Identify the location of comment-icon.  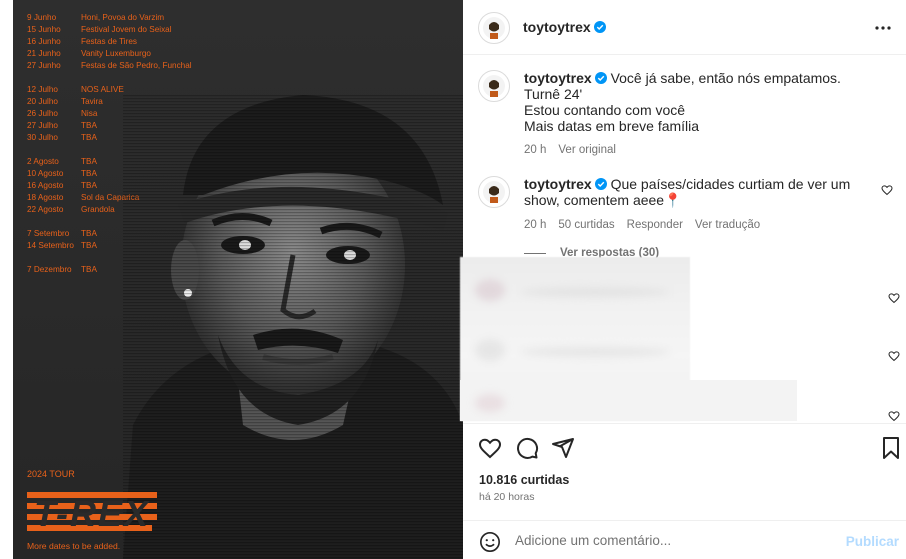
(527, 448).